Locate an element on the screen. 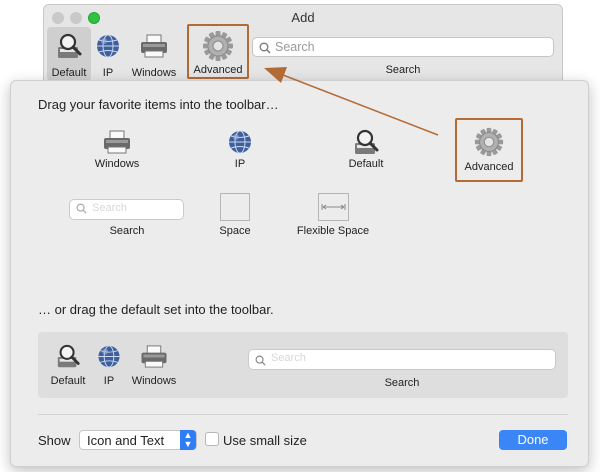 The width and height of the screenshot is (600, 472). palette-item-label: Windows is located at coordinates (117, 164).